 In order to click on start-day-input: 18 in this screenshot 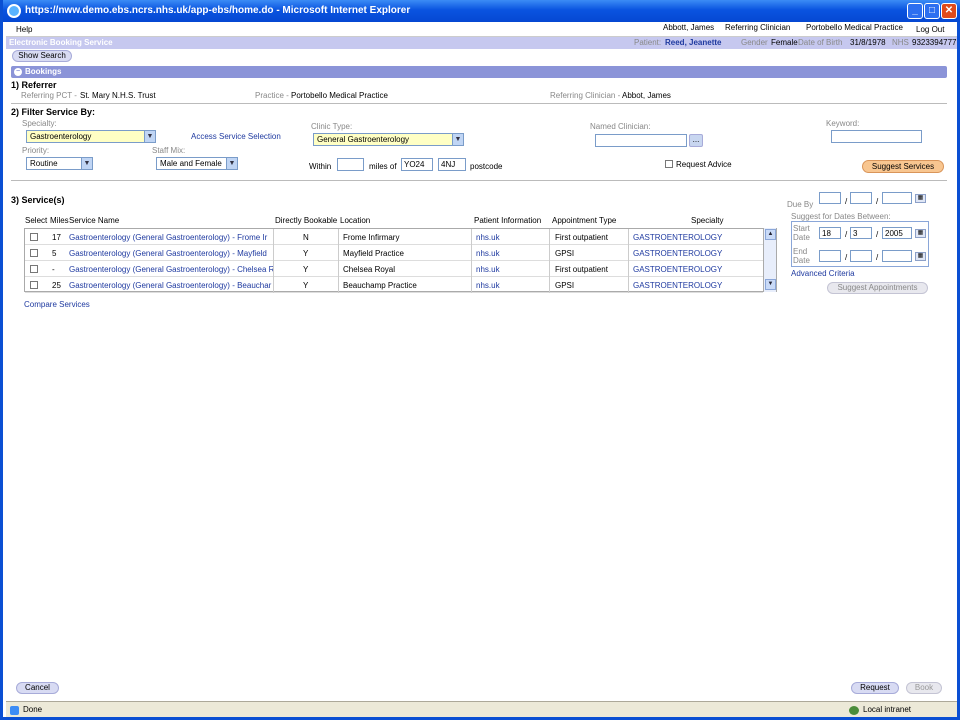, I will do `click(830, 233)`.